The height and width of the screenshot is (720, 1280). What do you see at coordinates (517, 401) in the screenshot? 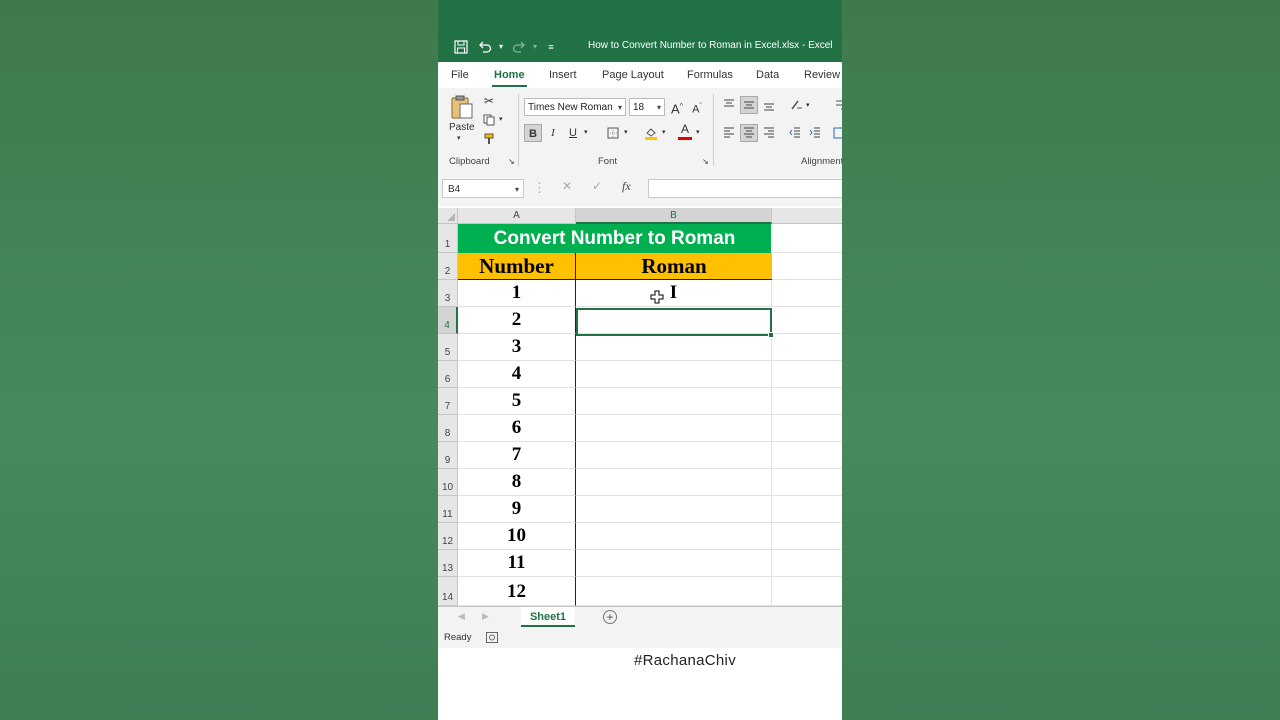
I see `number-cell: 5` at bounding box center [517, 401].